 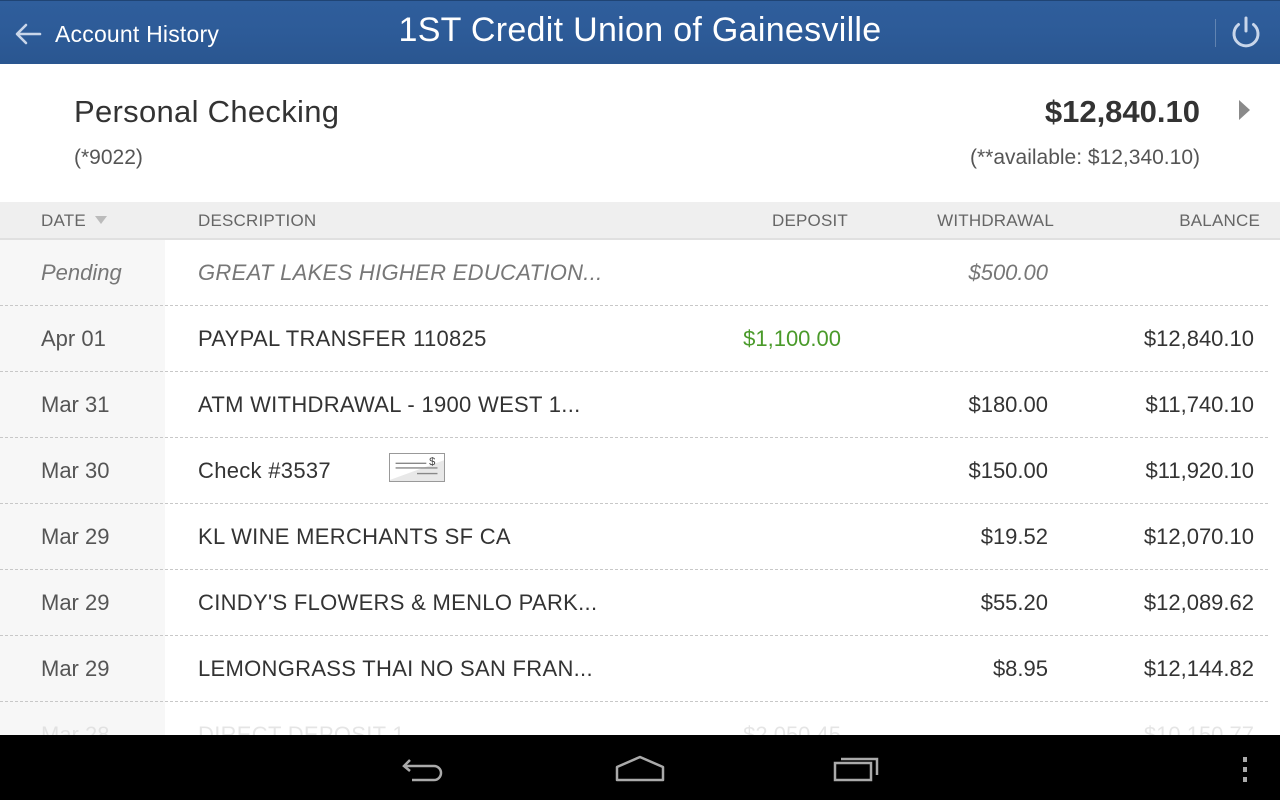 What do you see at coordinates (75, 728) in the screenshot?
I see `row-date: Mar 28` at bounding box center [75, 728].